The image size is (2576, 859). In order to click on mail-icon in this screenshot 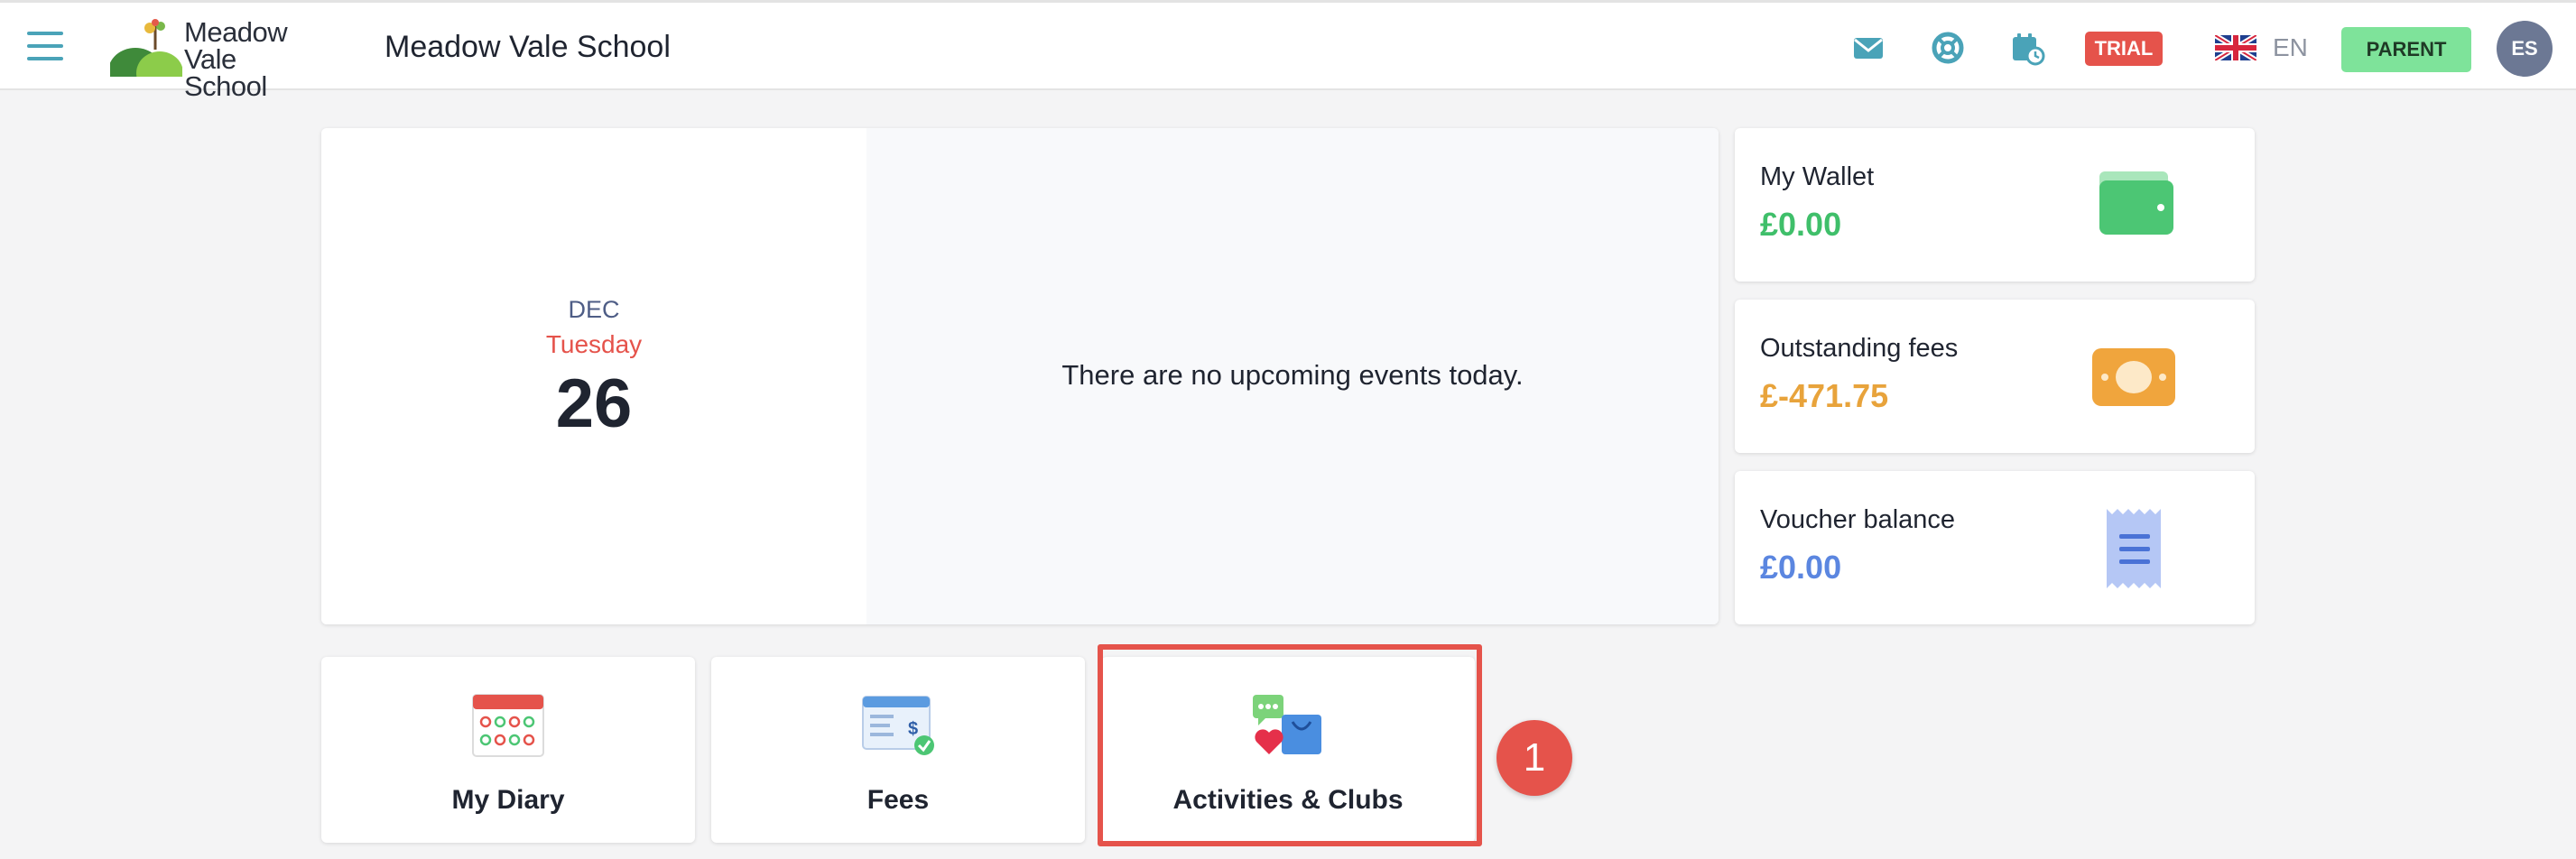, I will do `click(1868, 48)`.